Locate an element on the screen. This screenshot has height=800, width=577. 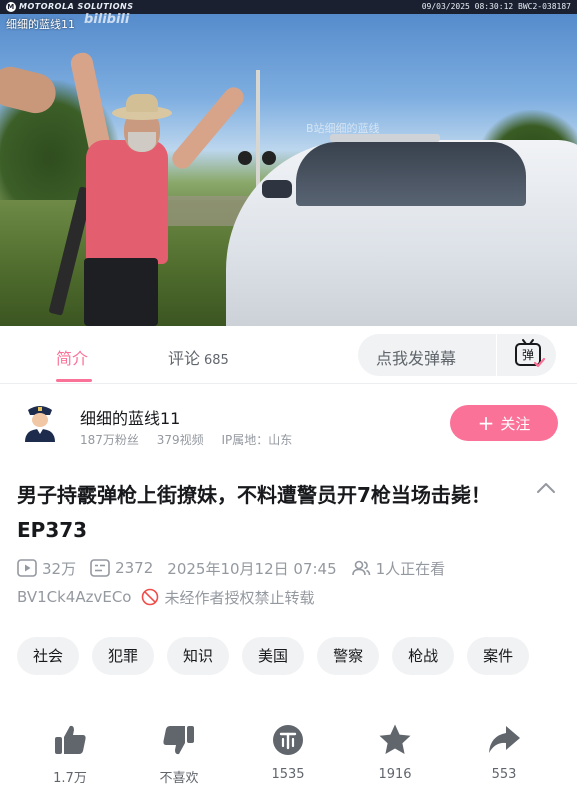
share-icon is located at coordinates (504, 739).